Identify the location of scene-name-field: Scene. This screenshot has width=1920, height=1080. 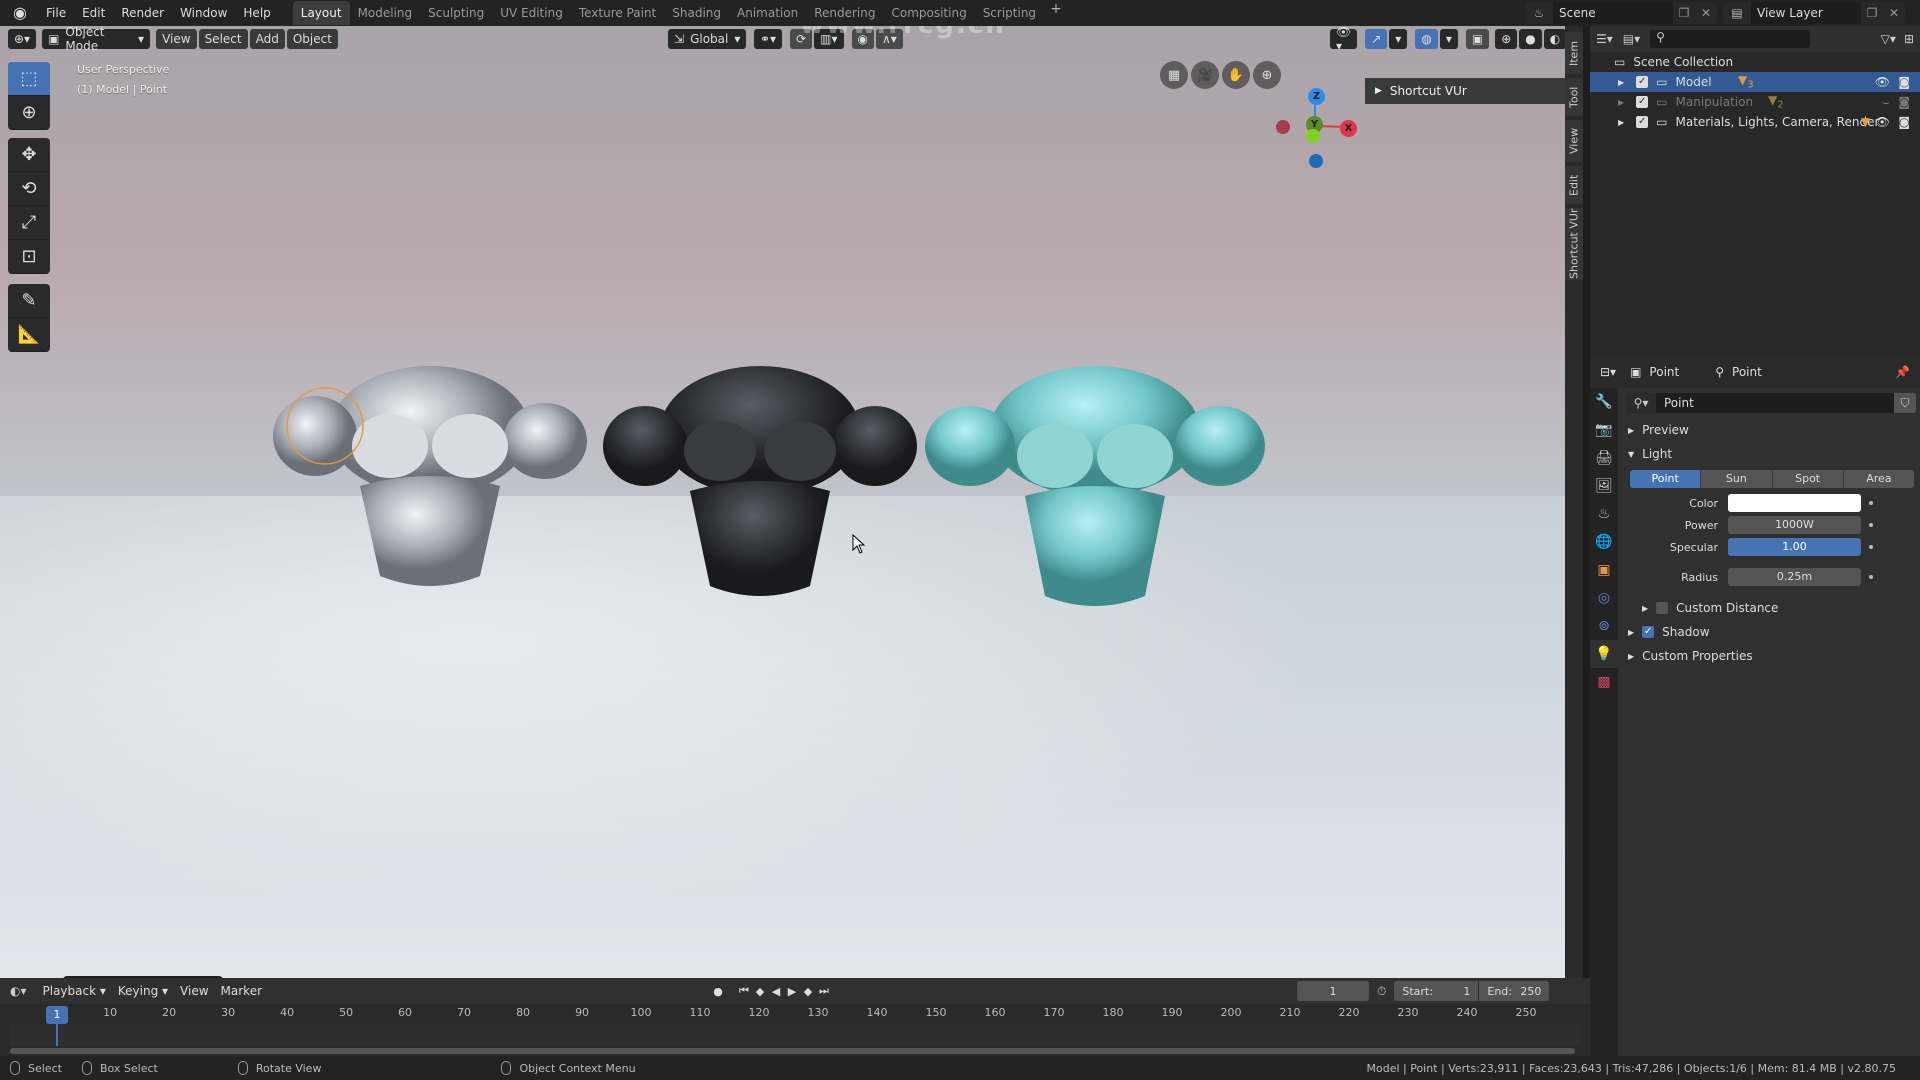
(1613, 13).